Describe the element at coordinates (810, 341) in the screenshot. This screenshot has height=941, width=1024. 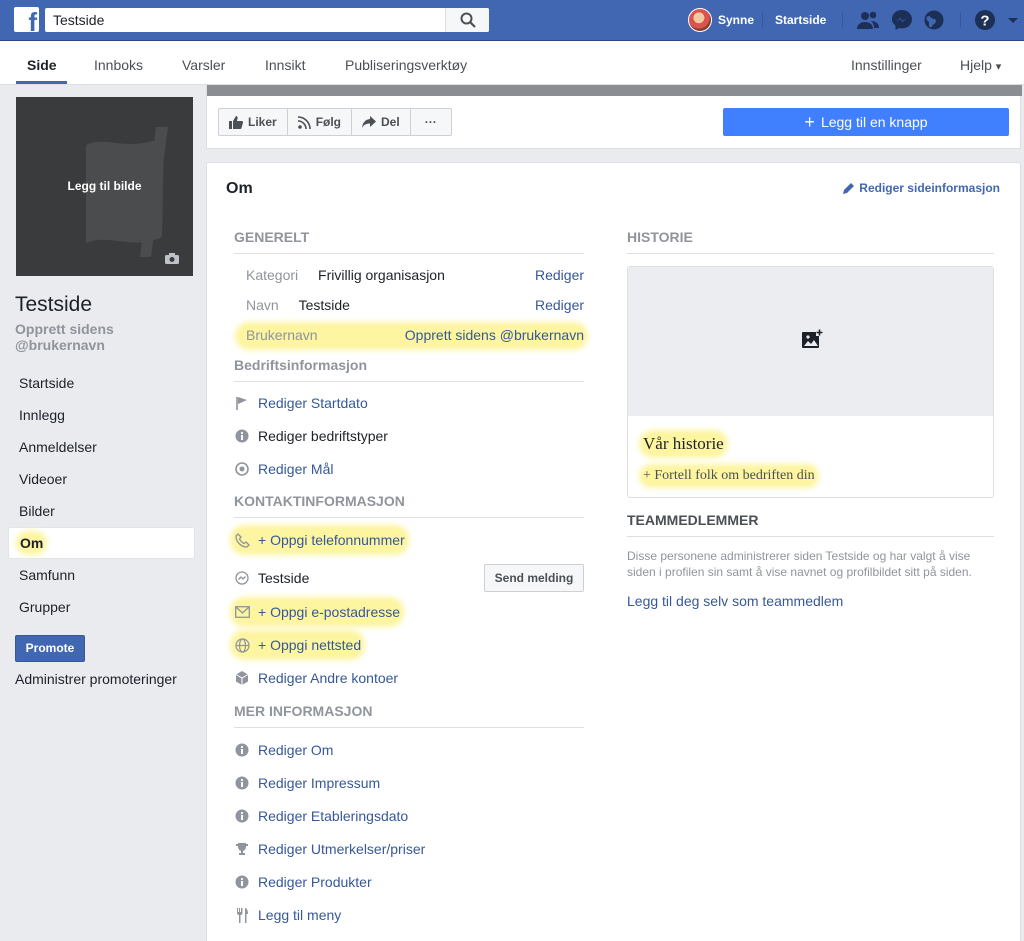
I see `story-image-placeholder` at that location.